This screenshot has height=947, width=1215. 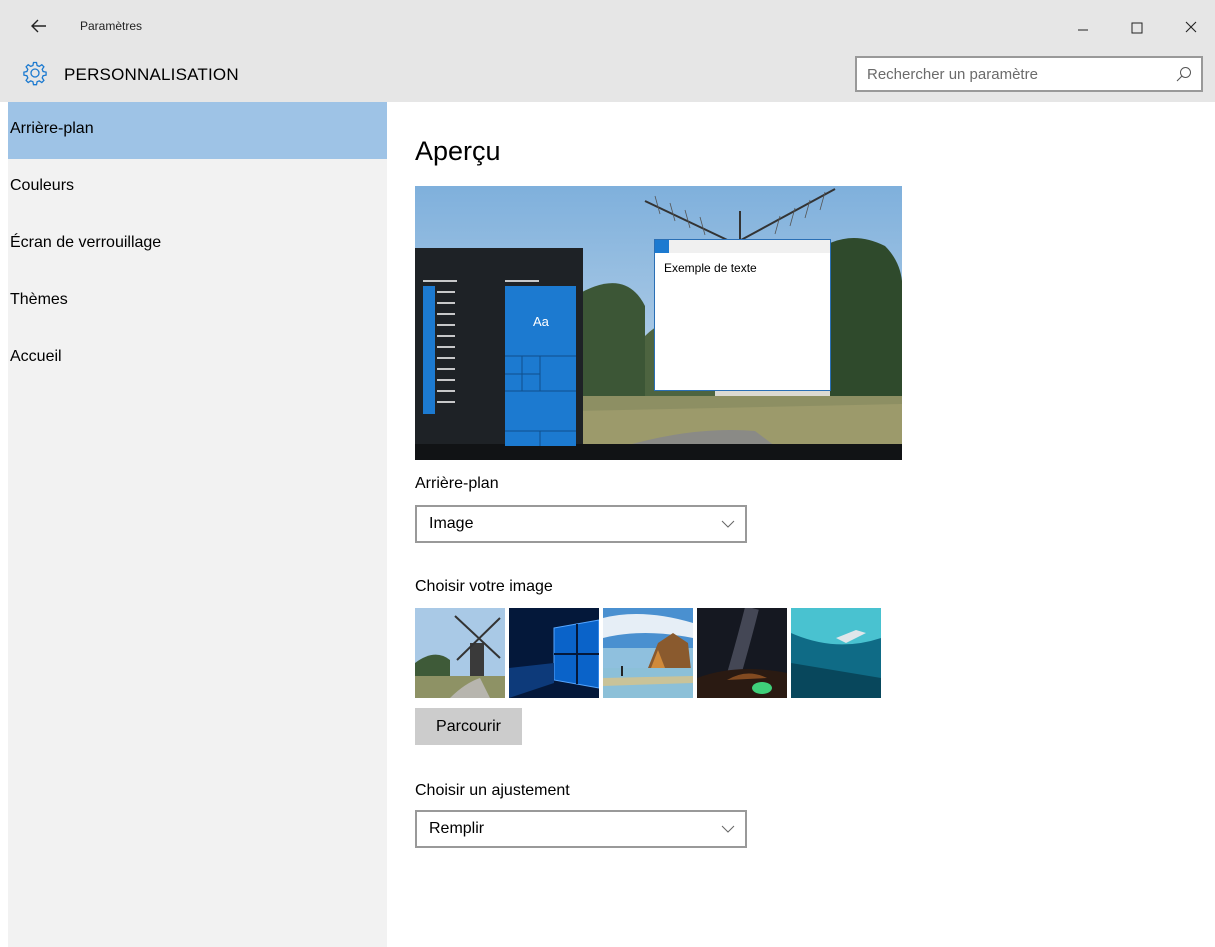 What do you see at coordinates (39, 26) in the screenshot?
I see `back-arrow-icon` at bounding box center [39, 26].